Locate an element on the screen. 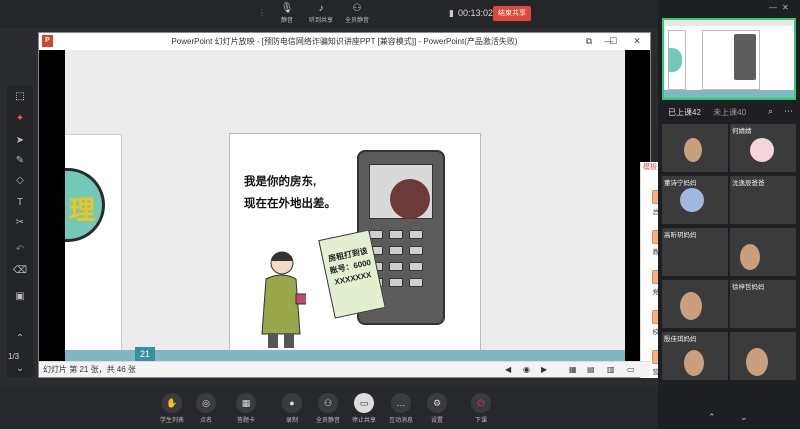 The image size is (800, 429). participant-video-2: 何婧婧 is located at coordinates (763, 148).